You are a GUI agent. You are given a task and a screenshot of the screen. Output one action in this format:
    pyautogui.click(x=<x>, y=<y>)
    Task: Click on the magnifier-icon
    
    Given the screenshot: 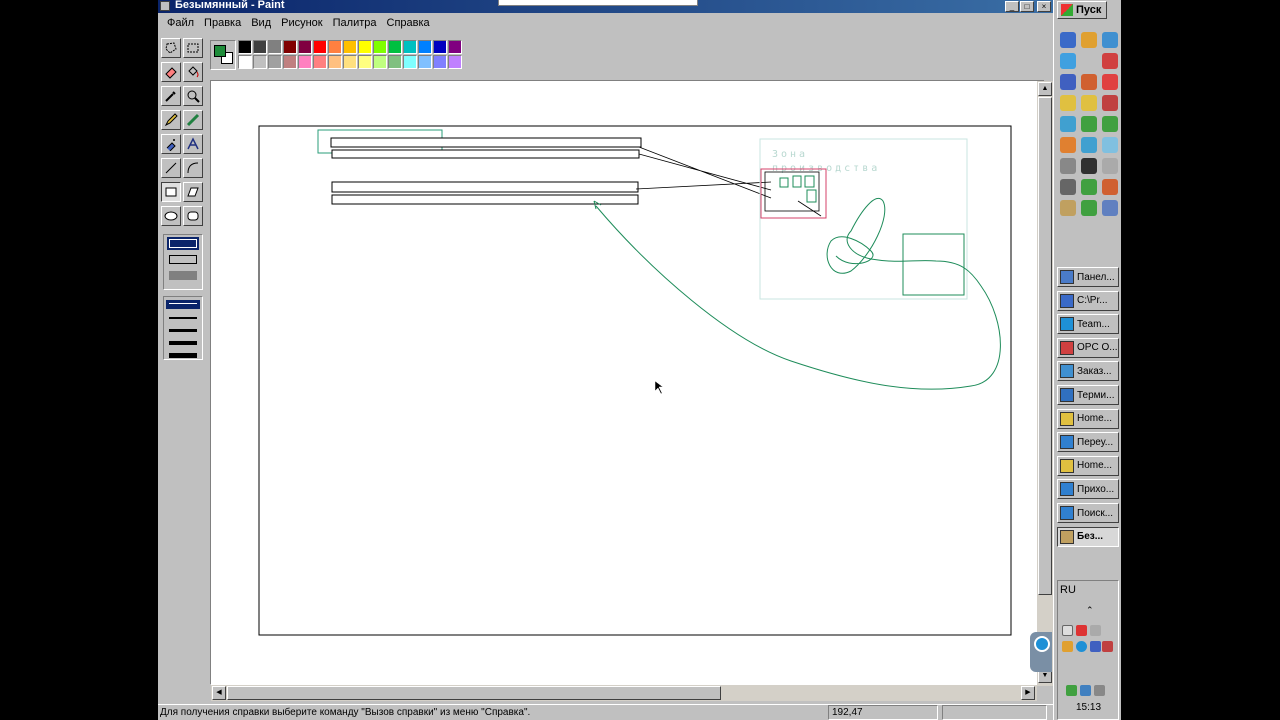 What is the action you would take?
    pyautogui.click(x=193, y=96)
    